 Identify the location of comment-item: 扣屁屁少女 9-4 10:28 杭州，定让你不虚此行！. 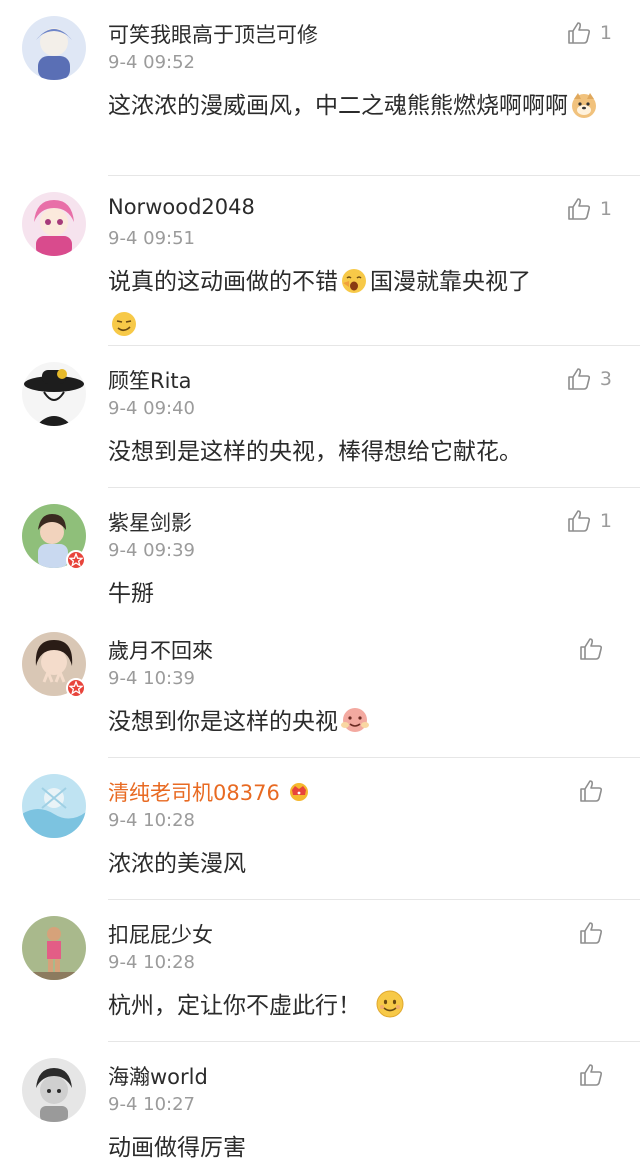
(320, 971).